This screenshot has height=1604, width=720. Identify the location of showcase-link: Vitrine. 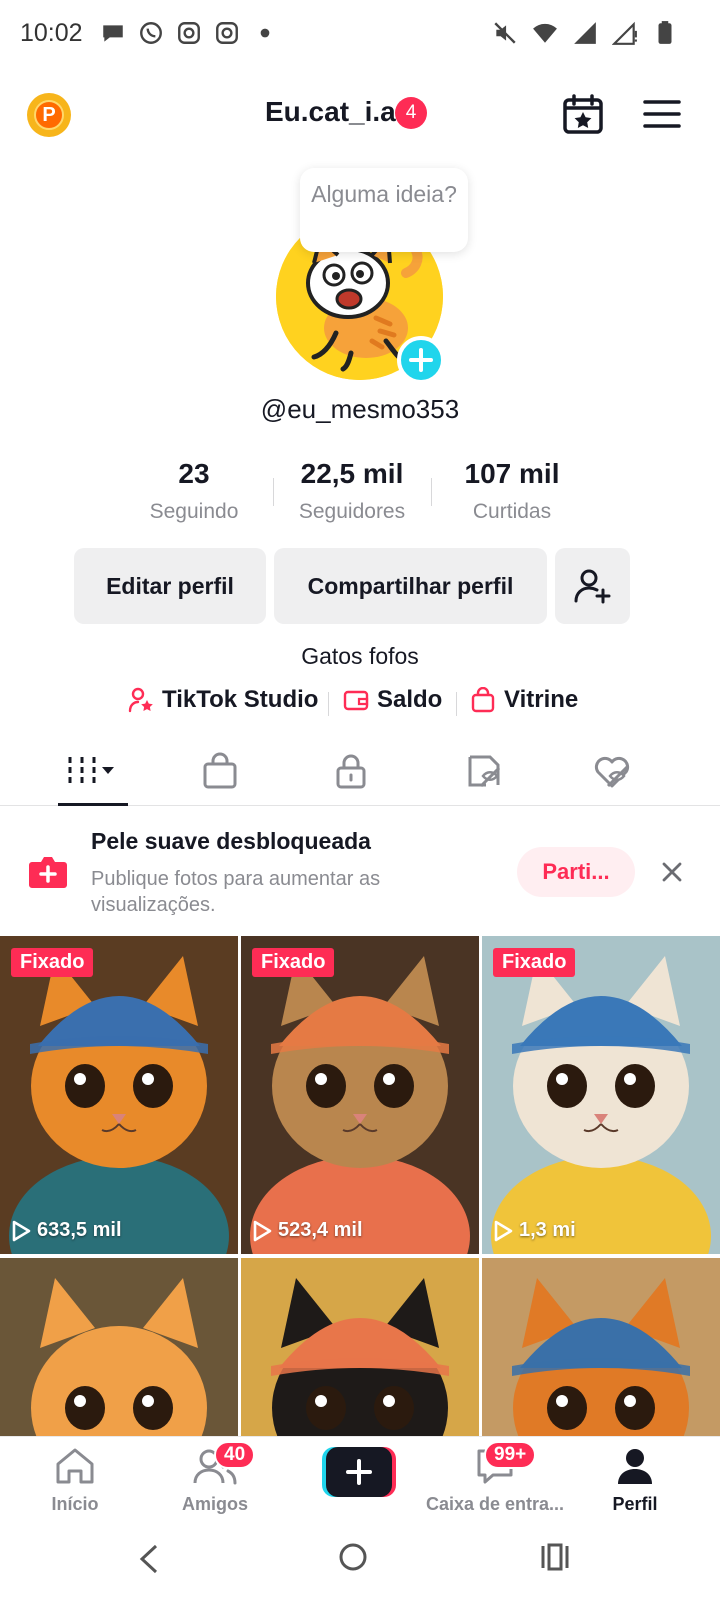
(524, 700).